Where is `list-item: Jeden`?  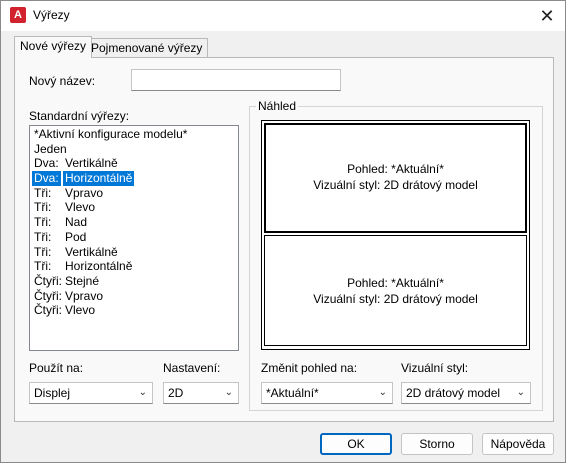
list-item: Jeden is located at coordinates (134, 149).